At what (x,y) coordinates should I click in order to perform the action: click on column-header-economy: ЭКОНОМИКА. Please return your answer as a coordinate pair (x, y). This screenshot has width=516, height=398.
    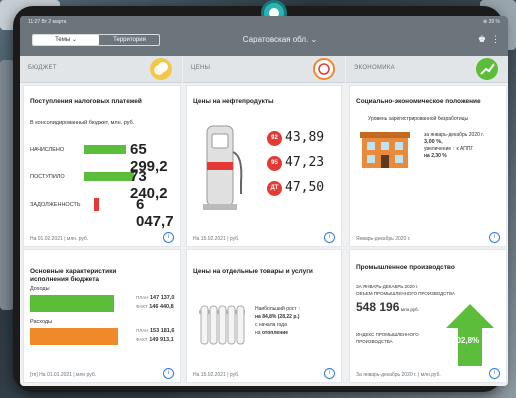
    Looking at the image, I should click on (427, 69).